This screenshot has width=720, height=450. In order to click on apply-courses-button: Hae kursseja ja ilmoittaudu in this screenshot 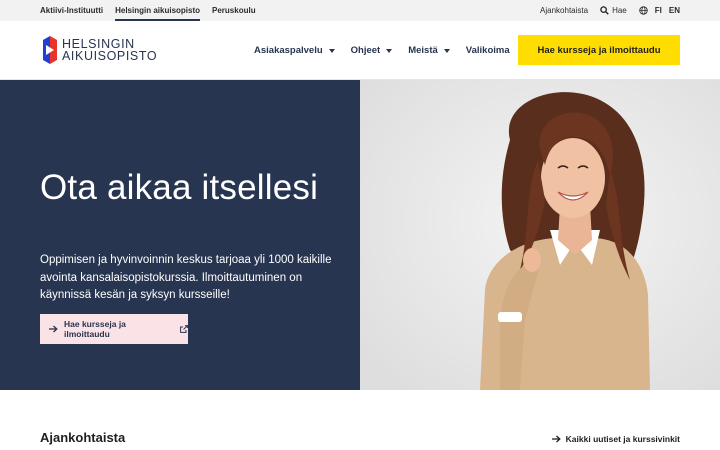, I will do `click(599, 50)`.